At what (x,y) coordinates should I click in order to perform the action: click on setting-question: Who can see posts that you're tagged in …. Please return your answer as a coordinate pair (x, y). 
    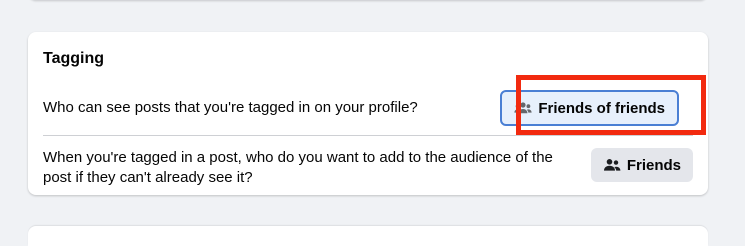
    Looking at the image, I should click on (230, 107).